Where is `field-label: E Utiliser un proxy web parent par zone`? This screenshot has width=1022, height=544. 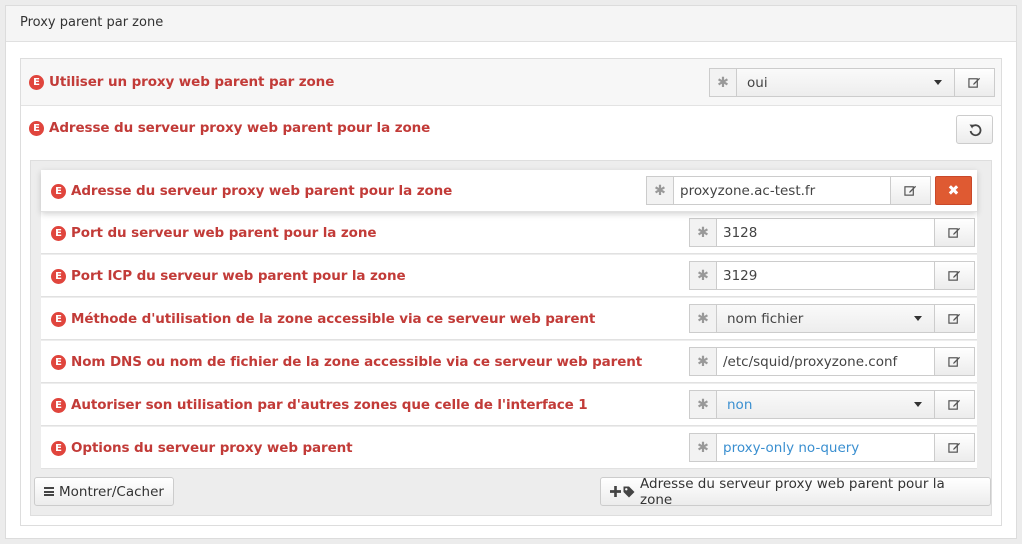
field-label: E Utiliser un proxy web parent par zone is located at coordinates (181, 82).